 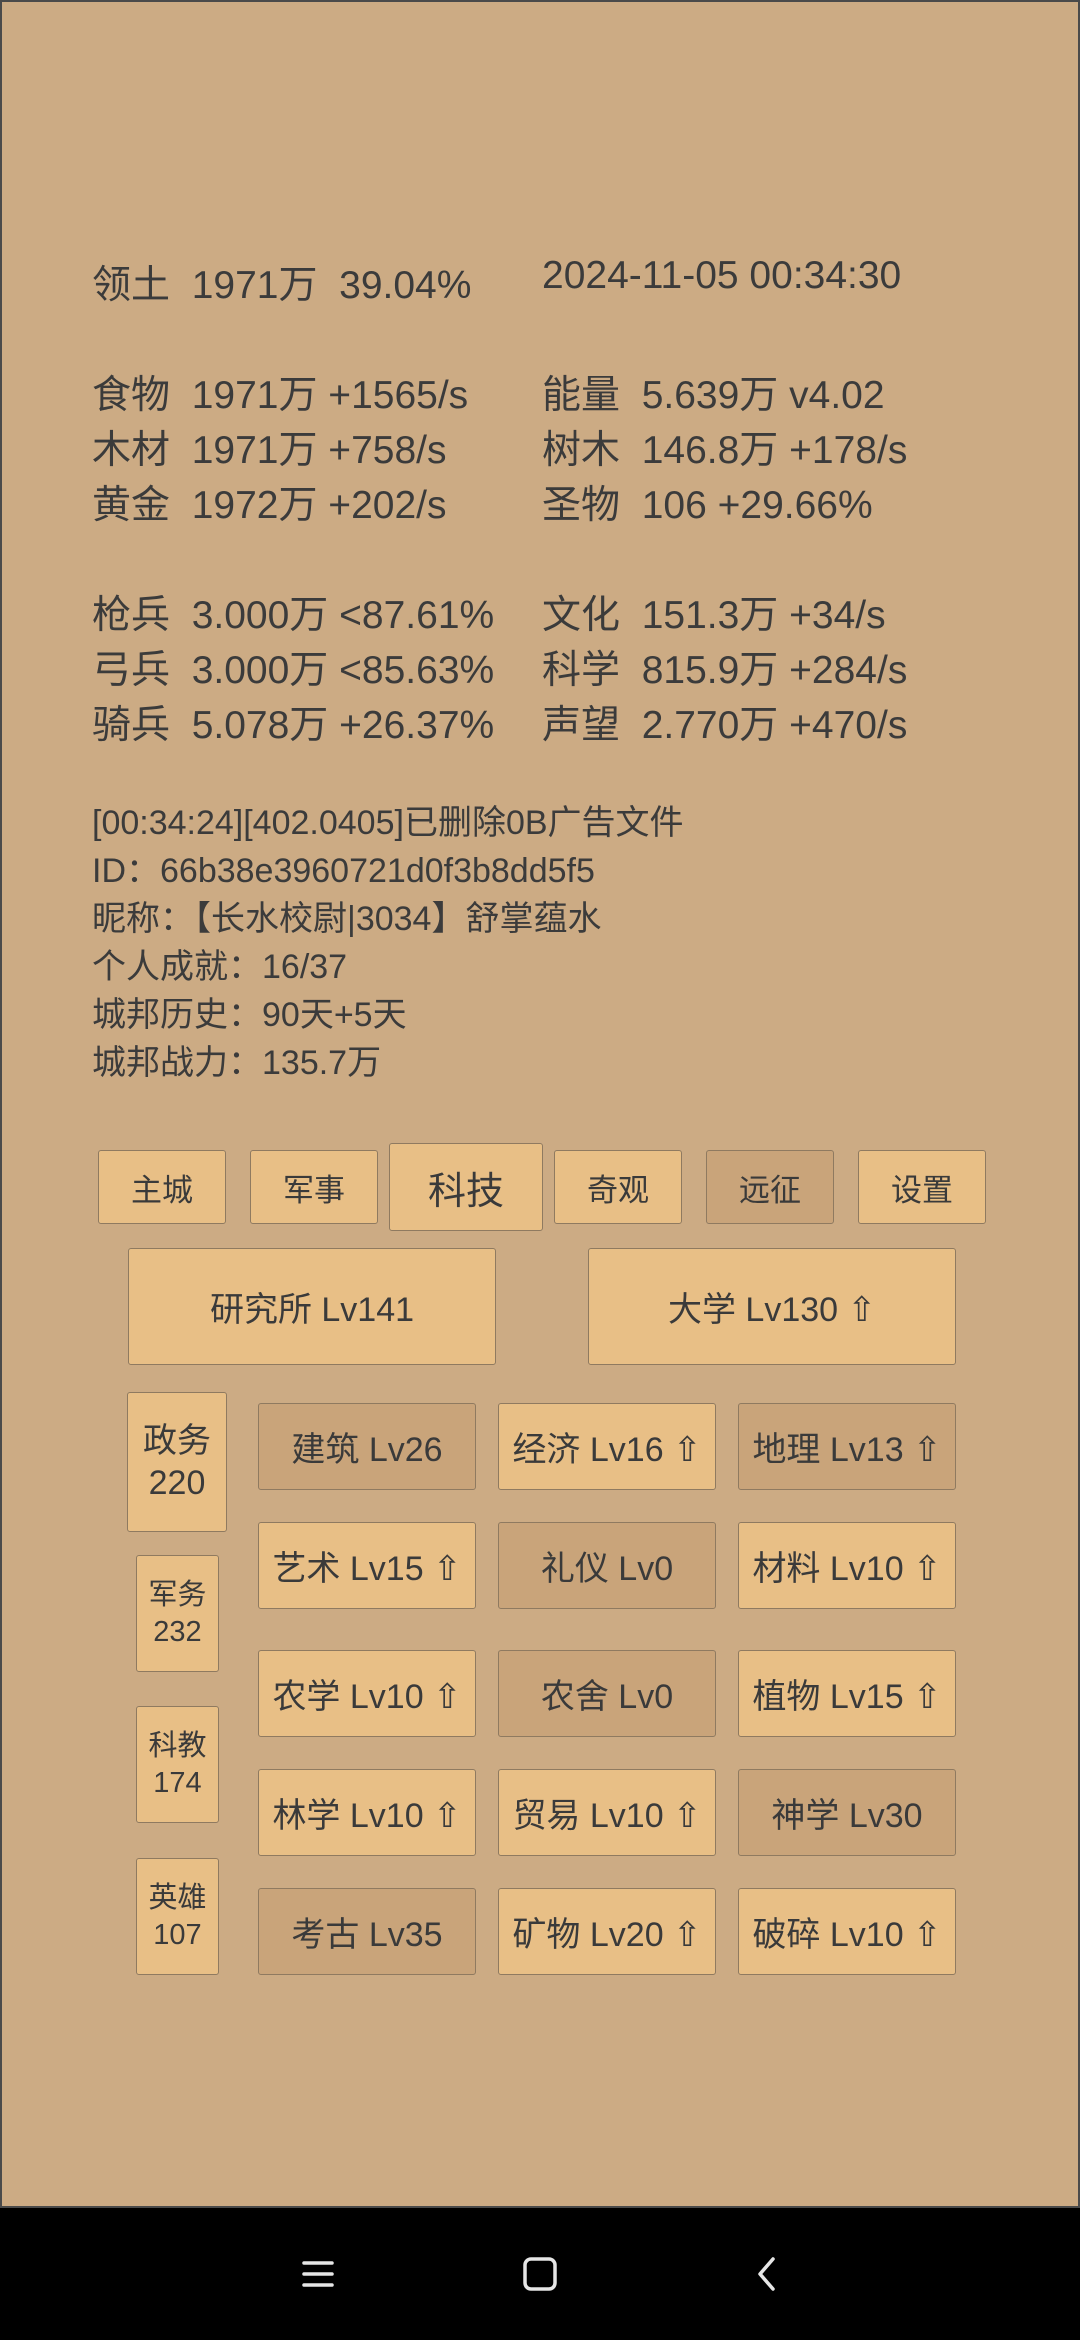 I want to click on territory-stat: 领土 1971万 39.04%, so click(x=281, y=282).